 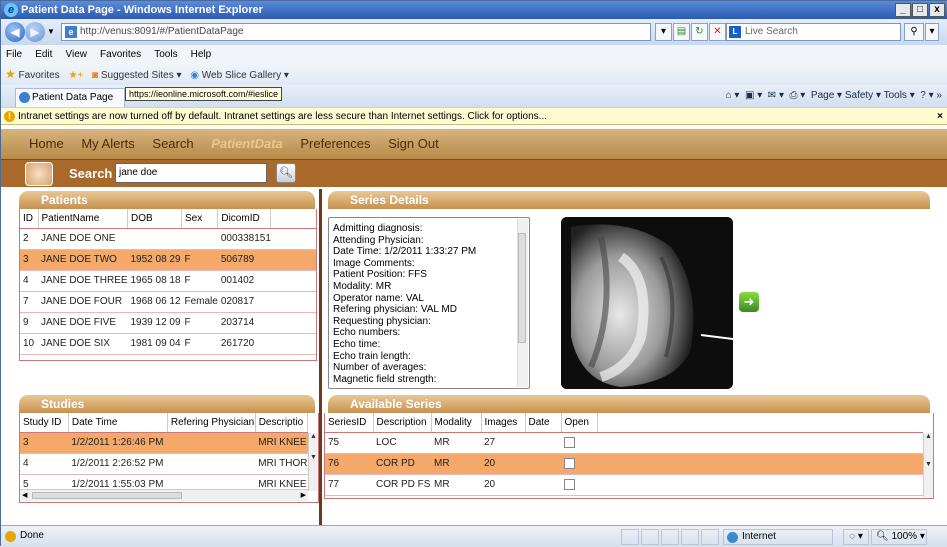 What do you see at coordinates (349, 423) in the screenshot?
I see `column-header: SeriesID` at bounding box center [349, 423].